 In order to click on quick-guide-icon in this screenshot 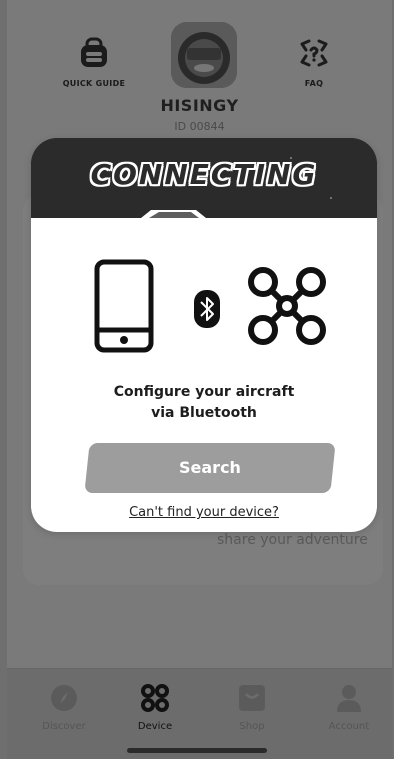, I will do `click(94, 52)`.